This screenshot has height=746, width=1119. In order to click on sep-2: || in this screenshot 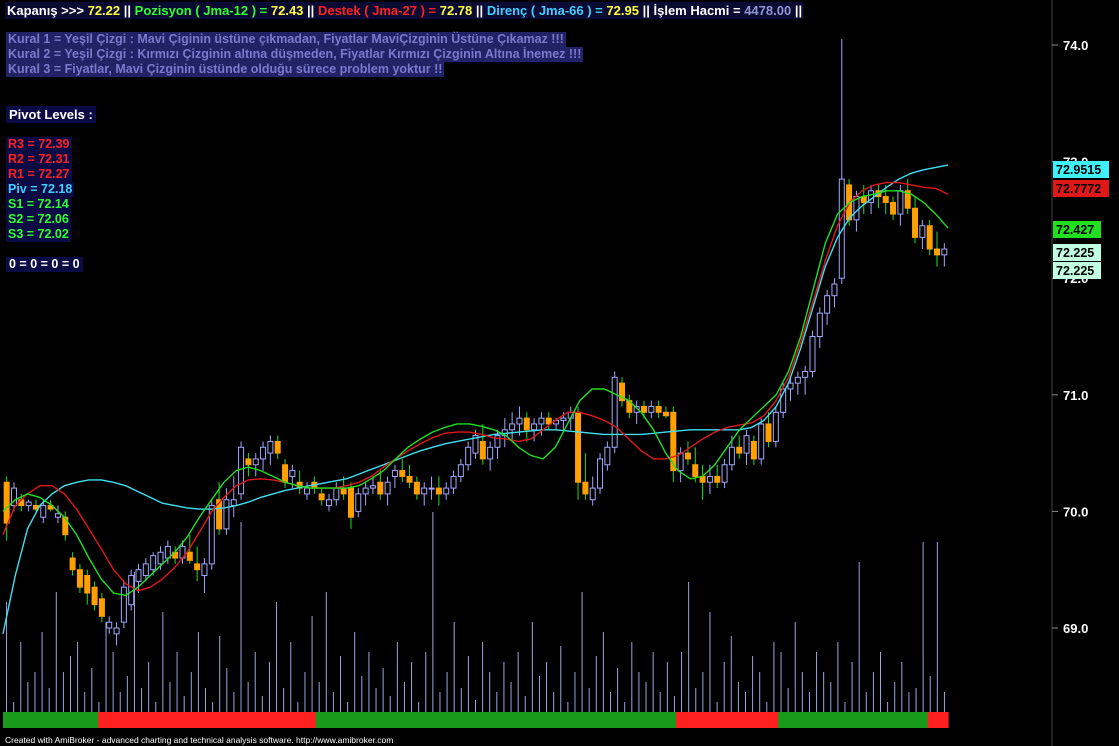, I will do `click(311, 10)`.